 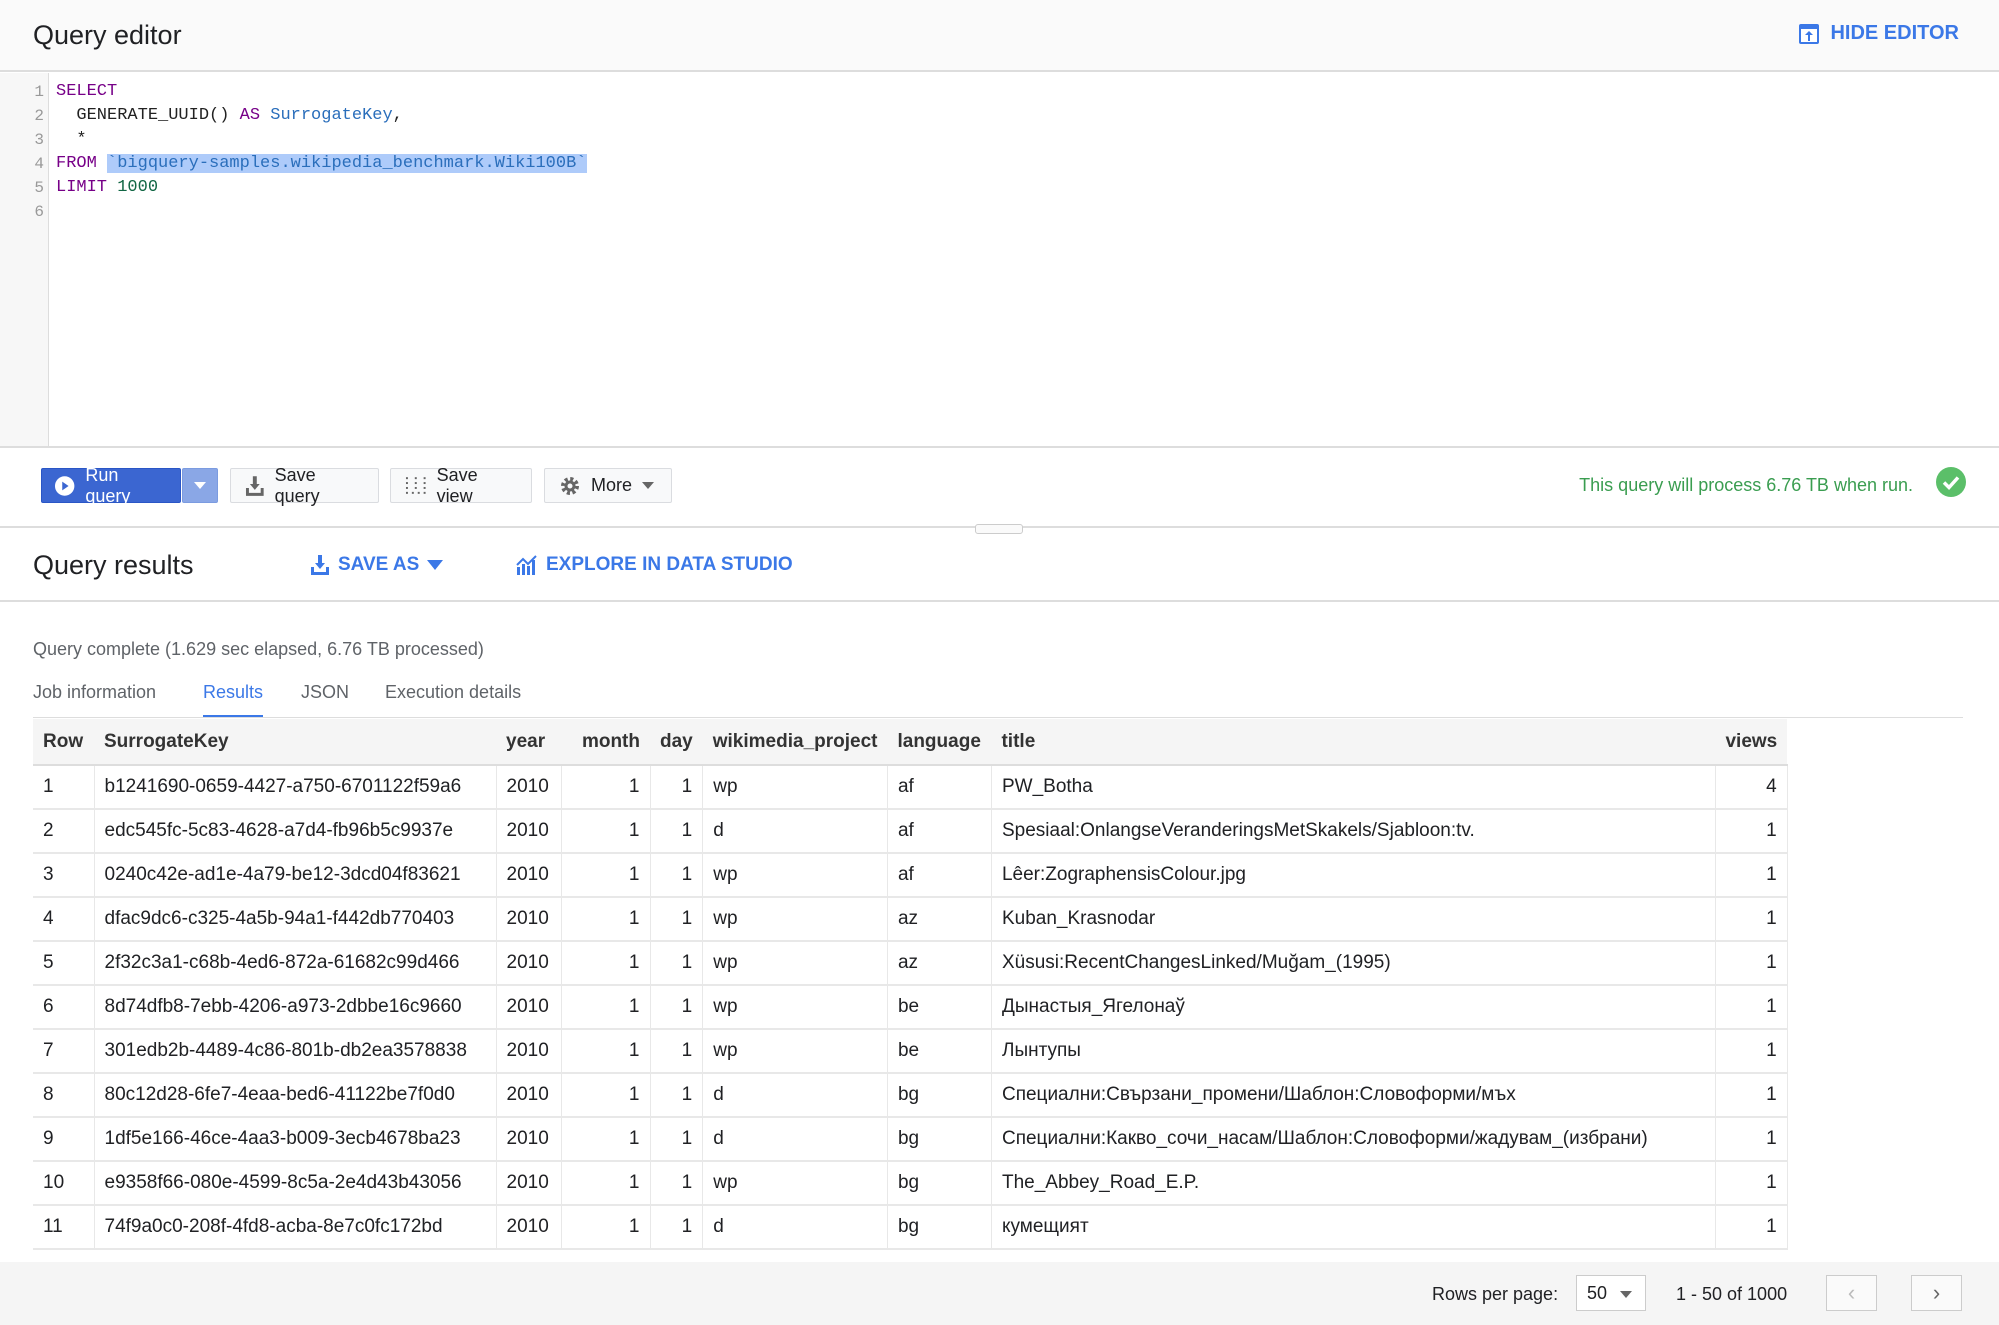 I want to click on cell-title: Лынтупы, so click(x=1353, y=1051).